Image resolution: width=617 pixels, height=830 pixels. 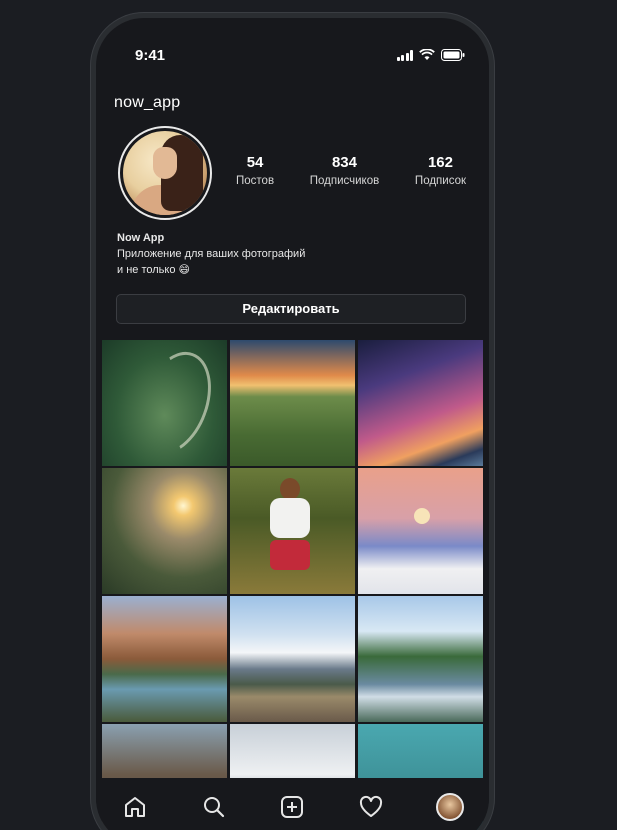 What do you see at coordinates (292, 403) in the screenshot?
I see `grid-photo-sunset-hills` at bounding box center [292, 403].